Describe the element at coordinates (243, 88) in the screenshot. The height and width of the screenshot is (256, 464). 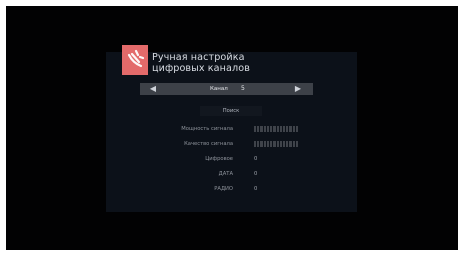
I see `channel-value: 5` at that location.